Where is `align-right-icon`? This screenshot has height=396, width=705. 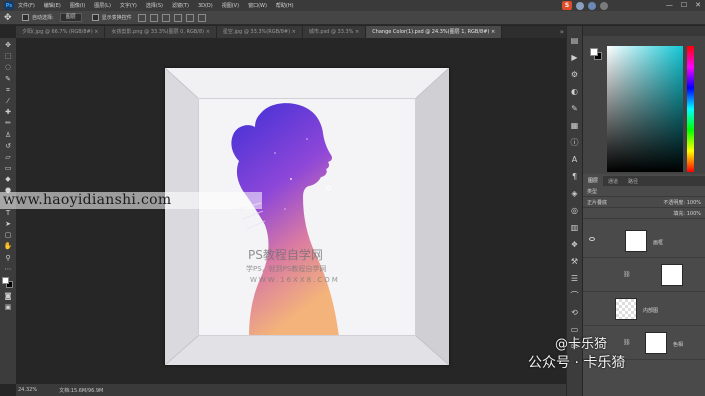 align-right-icon is located at coordinates (201, 17).